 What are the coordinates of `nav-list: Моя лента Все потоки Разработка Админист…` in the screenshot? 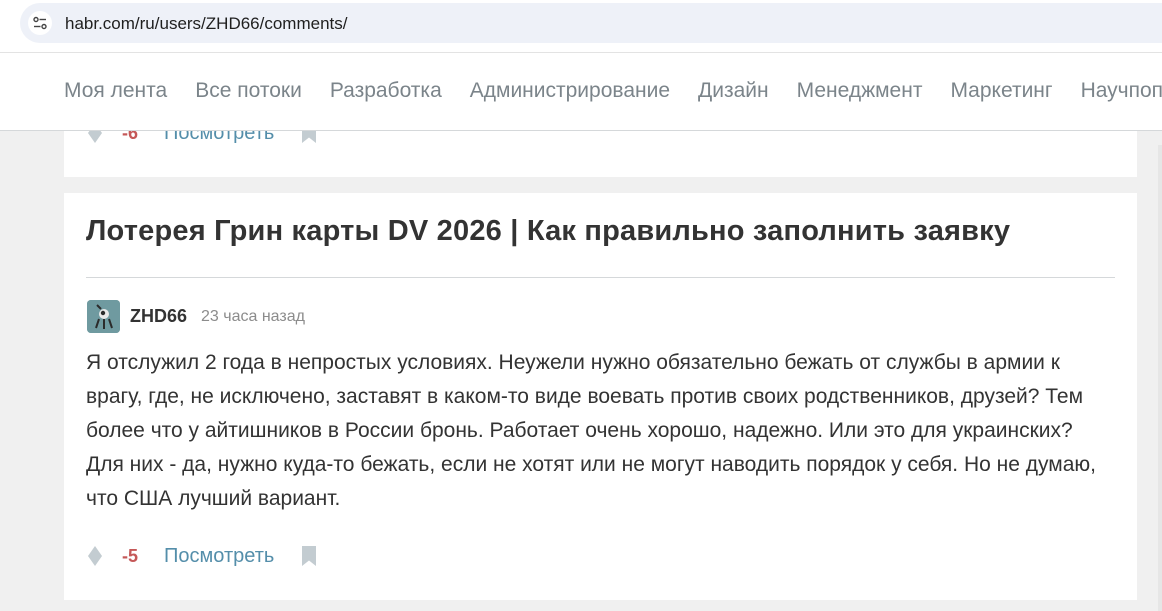 It's located at (613, 91).